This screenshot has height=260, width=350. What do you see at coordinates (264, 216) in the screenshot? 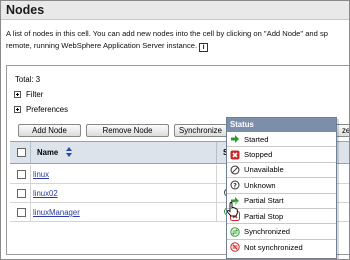
I see `legend-label: Partial Stop` at bounding box center [264, 216].